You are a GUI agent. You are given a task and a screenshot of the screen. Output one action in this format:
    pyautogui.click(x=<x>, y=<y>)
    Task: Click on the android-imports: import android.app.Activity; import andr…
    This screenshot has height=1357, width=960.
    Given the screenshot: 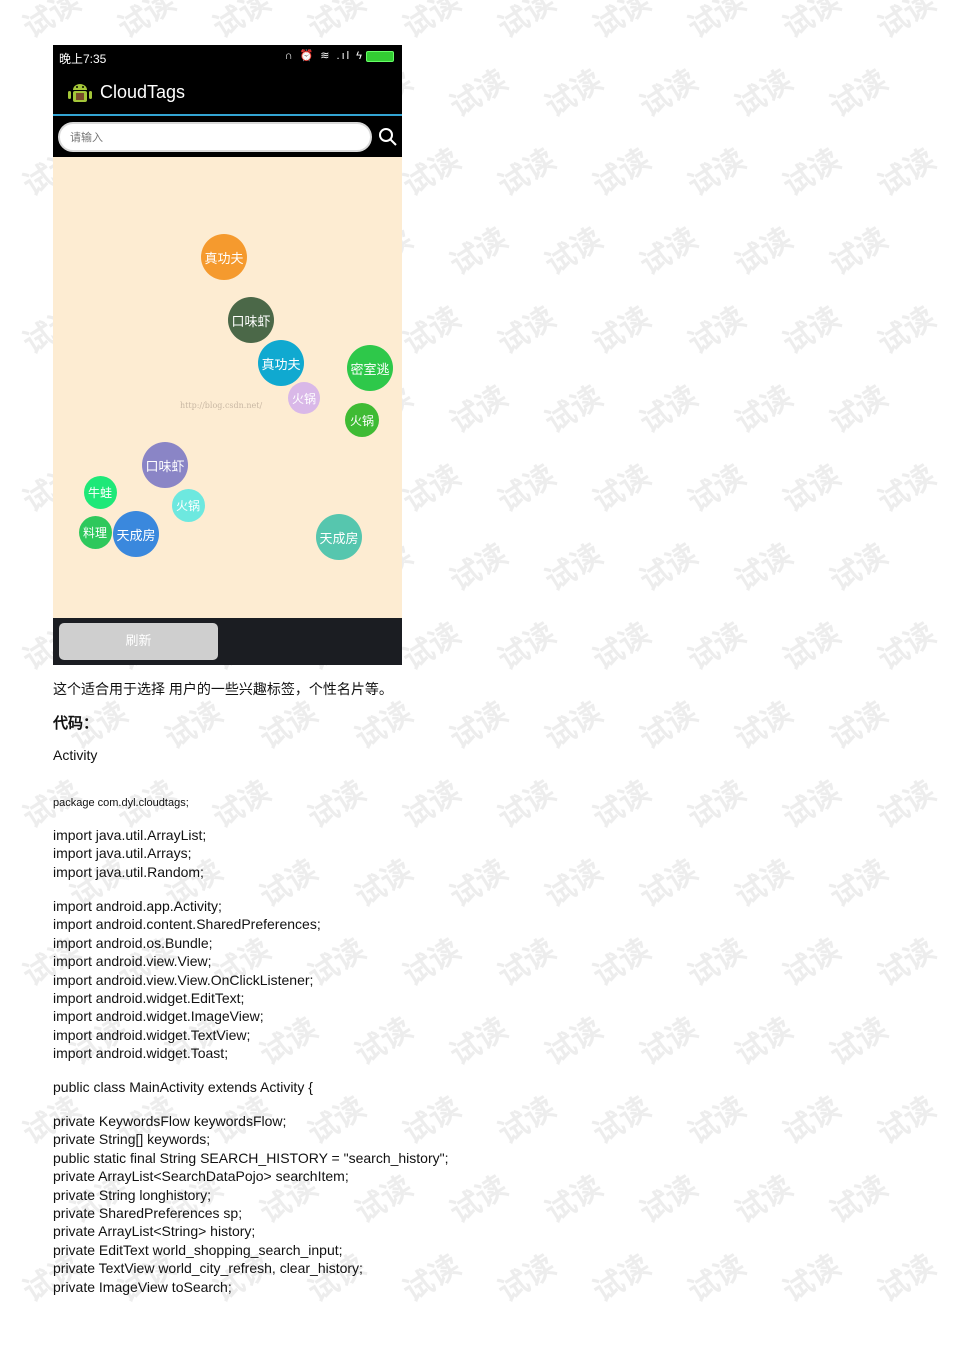 What is the action you would take?
    pyautogui.click(x=187, y=980)
    